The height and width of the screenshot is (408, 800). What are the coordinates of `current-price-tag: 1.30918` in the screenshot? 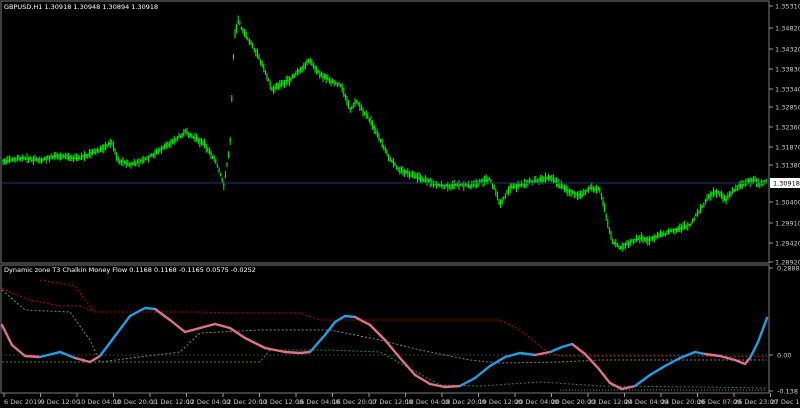 It's located at (785, 183).